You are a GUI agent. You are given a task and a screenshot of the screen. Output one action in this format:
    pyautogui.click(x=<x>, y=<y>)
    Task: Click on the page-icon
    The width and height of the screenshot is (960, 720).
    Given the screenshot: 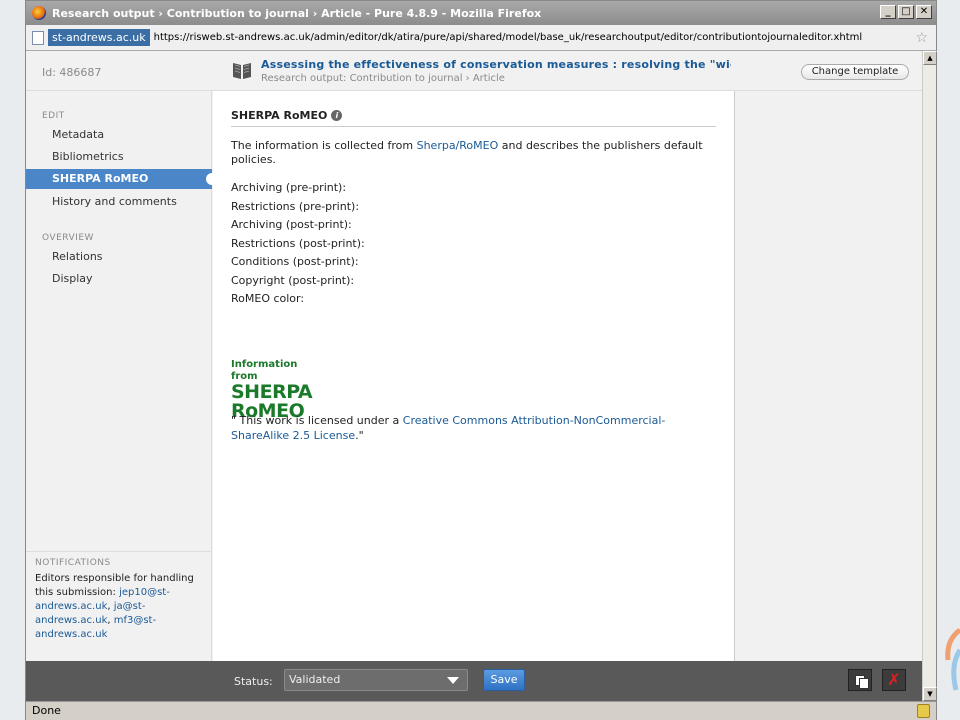 What is the action you would take?
    pyautogui.click(x=38, y=37)
    